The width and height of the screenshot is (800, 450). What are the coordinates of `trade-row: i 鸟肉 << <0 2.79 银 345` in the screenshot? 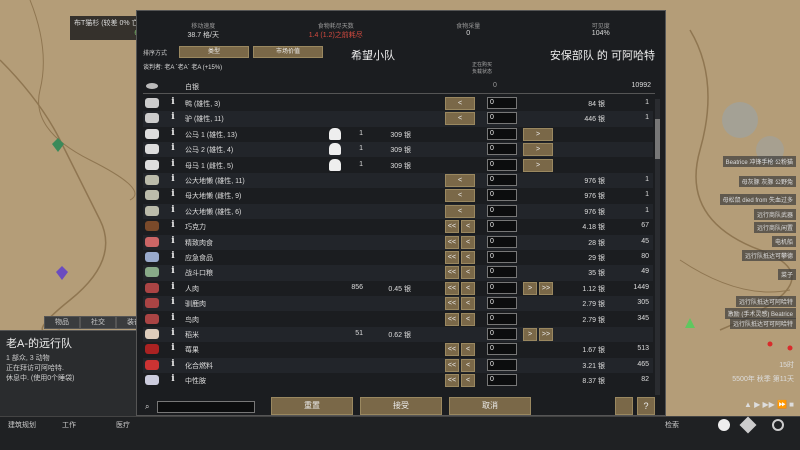 It's located at (398, 319).